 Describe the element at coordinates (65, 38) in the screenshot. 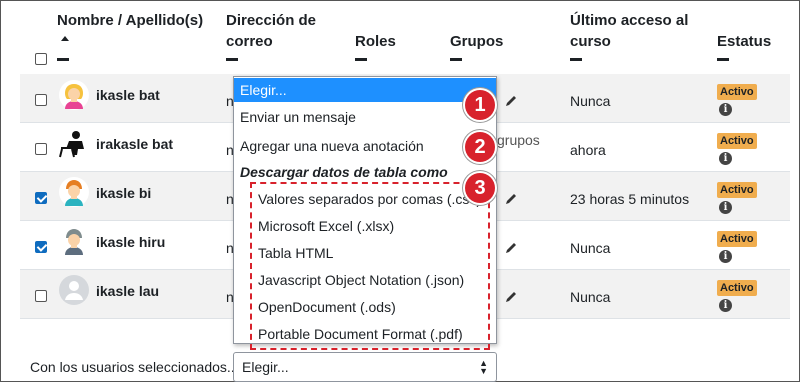

I see `sort-asc-icon` at that location.